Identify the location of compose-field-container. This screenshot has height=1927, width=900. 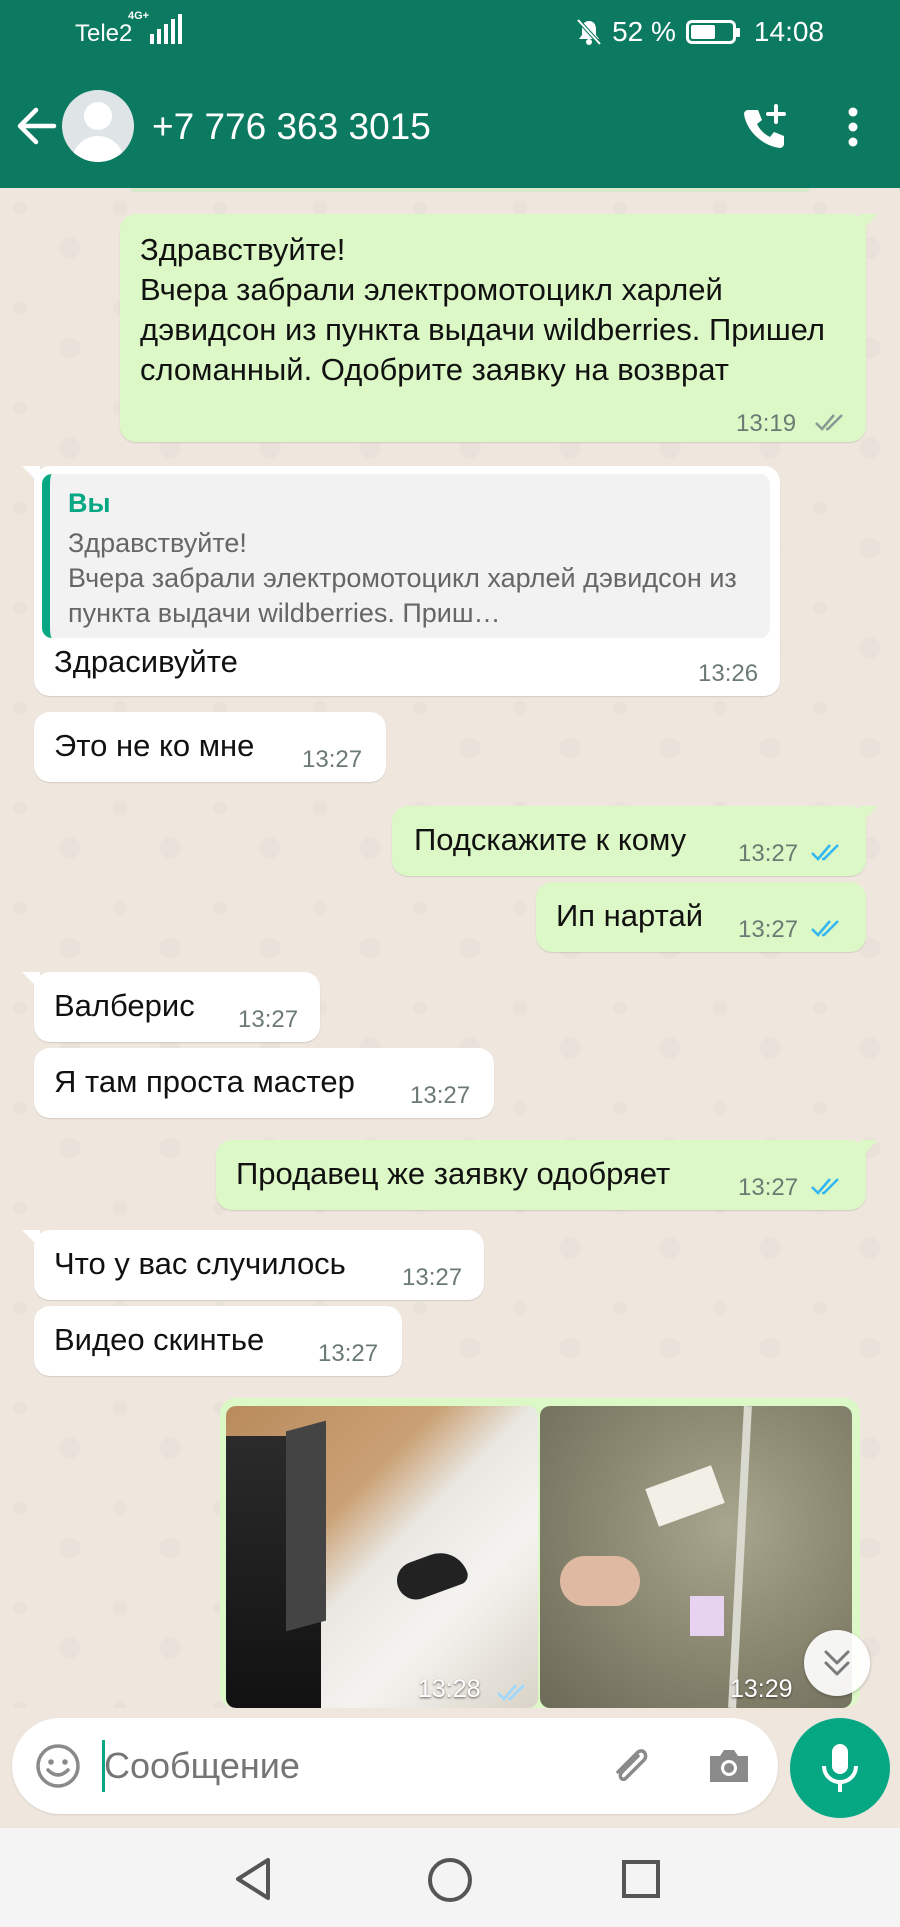
(395, 1766).